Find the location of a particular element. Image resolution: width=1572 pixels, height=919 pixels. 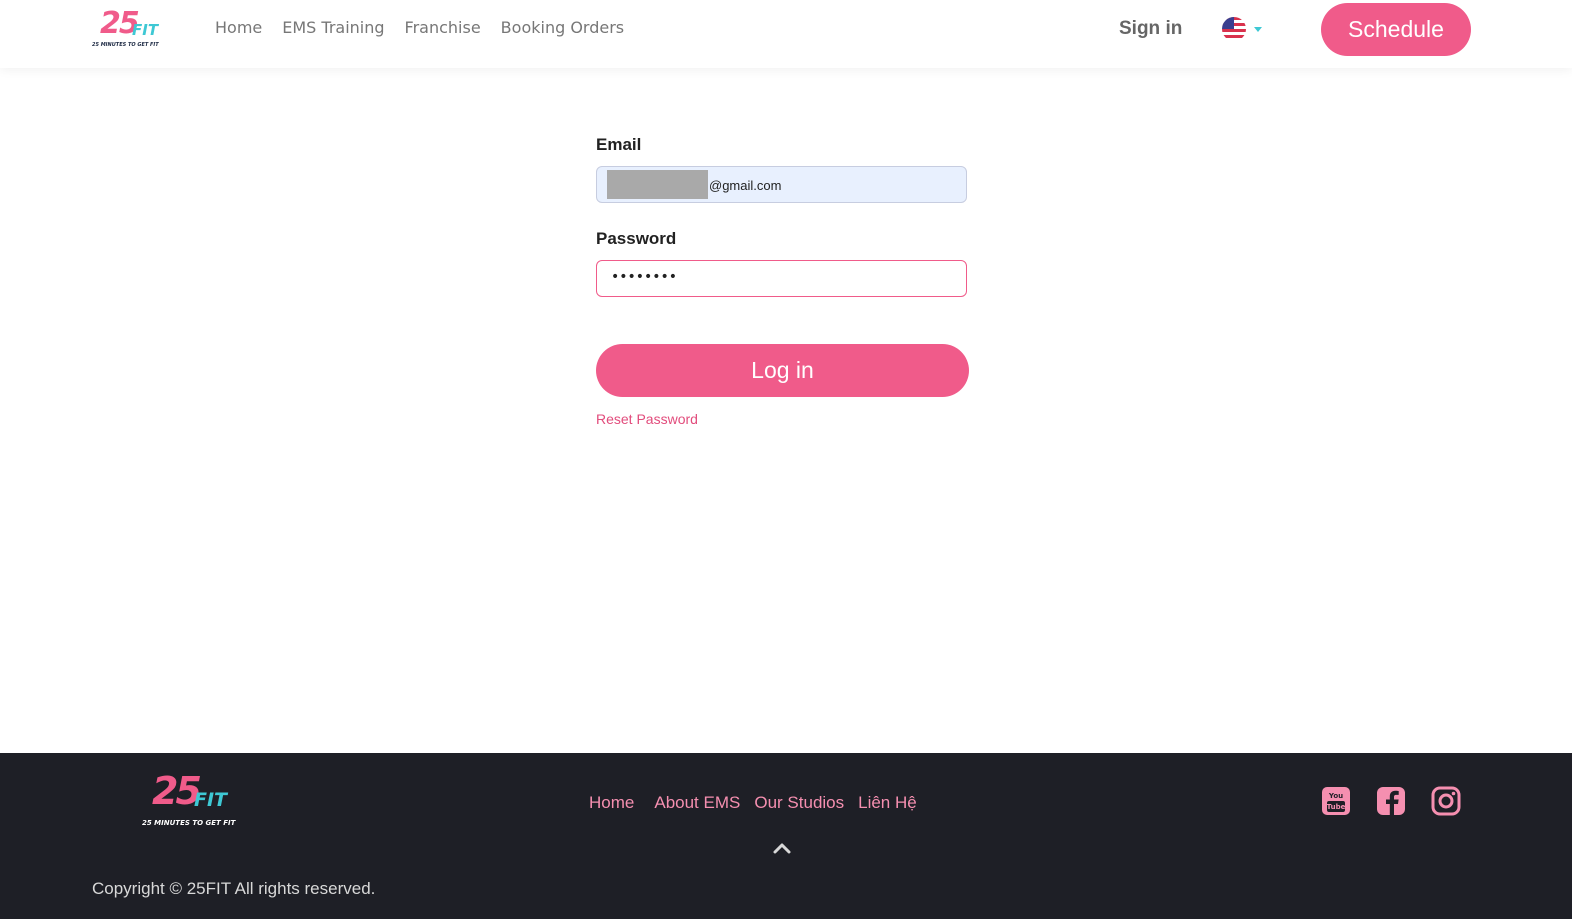

svg-text: Tube is located at coordinates (1336, 807).